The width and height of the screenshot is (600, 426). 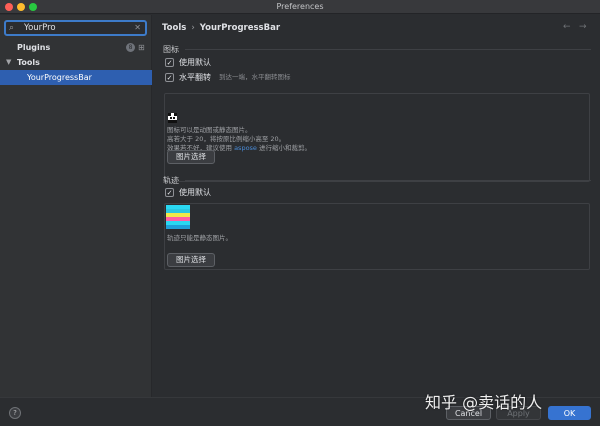 What do you see at coordinates (226, 139) in the screenshot?
I see `description-line: 高若大于 20，将按原比例缩小高至 20。` at bounding box center [226, 139].